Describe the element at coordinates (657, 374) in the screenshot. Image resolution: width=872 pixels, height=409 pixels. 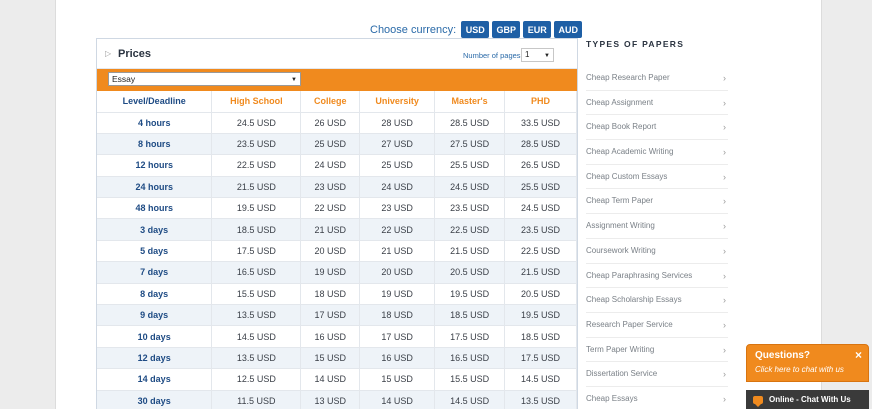
I see `sidebar-item: Dissertation Service ›` at that location.